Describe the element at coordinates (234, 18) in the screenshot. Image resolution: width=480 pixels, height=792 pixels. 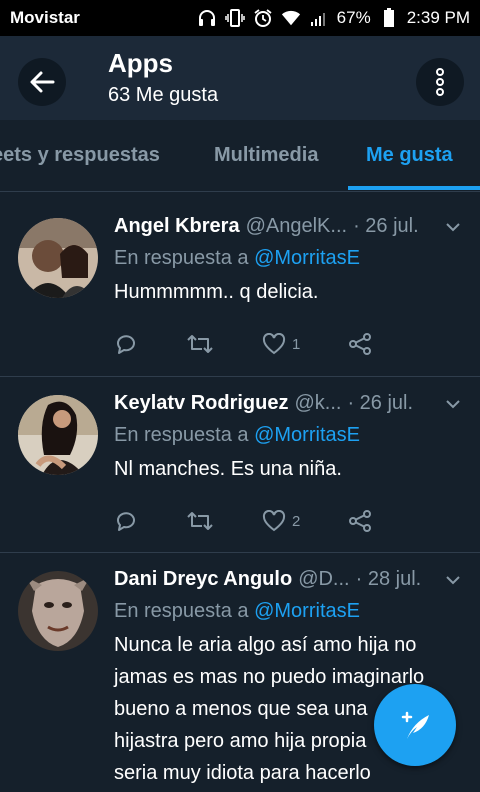
I see `vibrate-icon` at that location.